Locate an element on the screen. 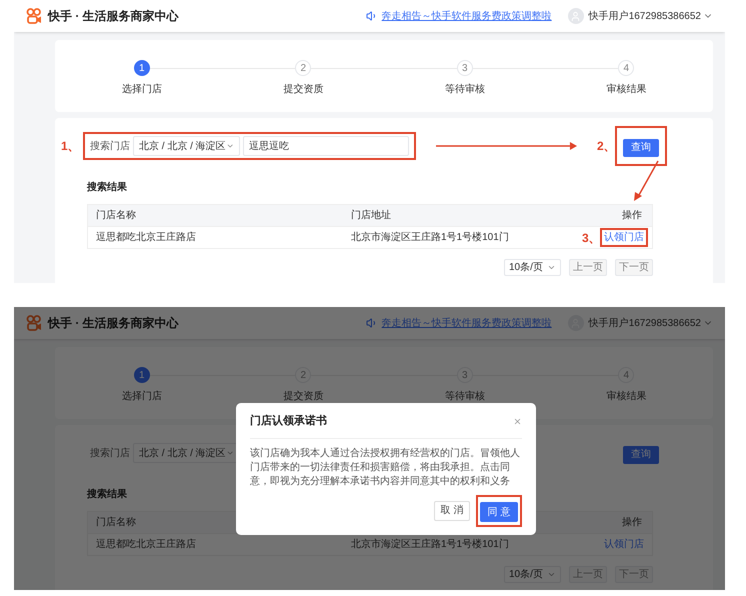 The image size is (746, 596). cancel-button: 取 消 is located at coordinates (452, 510).